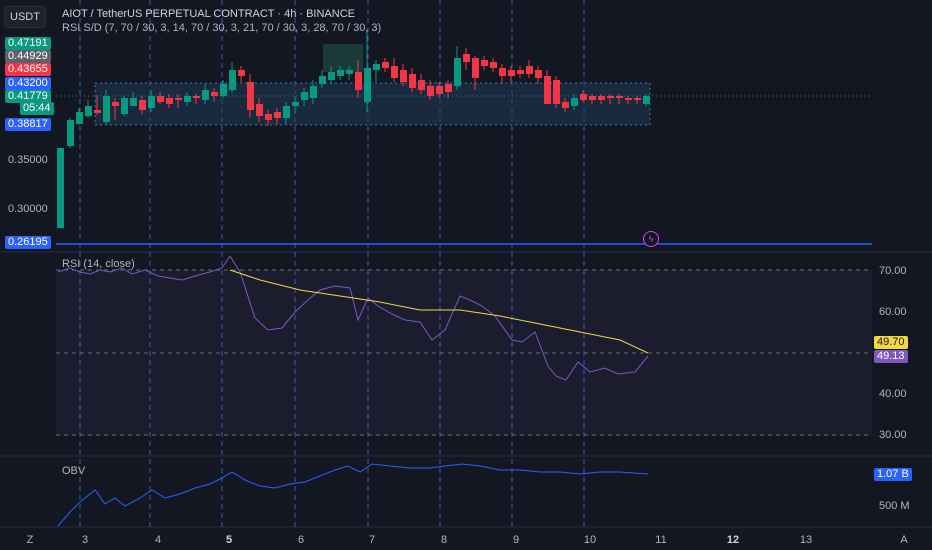 This screenshot has height=550, width=932. What do you see at coordinates (25, 17) in the screenshot?
I see `symbol-pill: USDT` at bounding box center [25, 17].